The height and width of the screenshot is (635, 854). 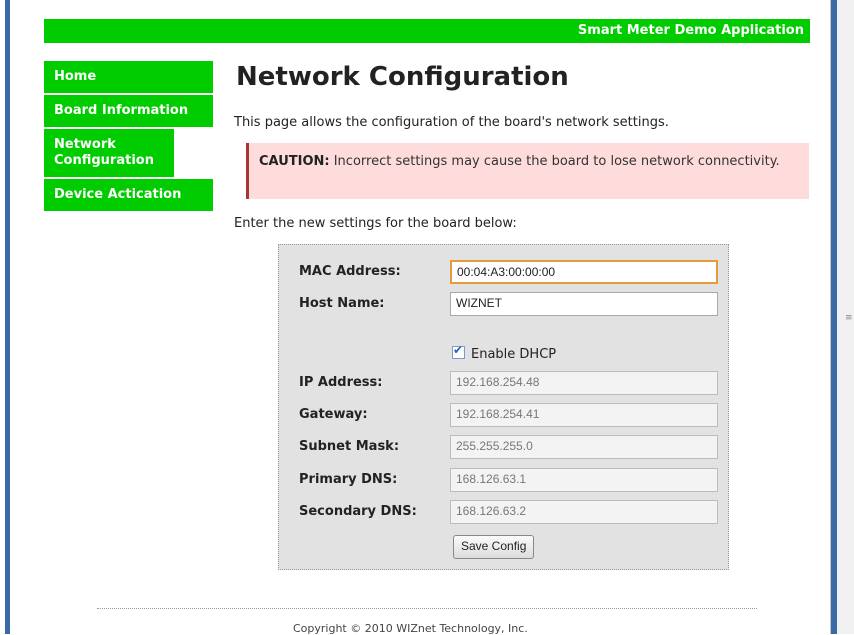 I want to click on host-name-label: Host Name:, so click(x=342, y=303).